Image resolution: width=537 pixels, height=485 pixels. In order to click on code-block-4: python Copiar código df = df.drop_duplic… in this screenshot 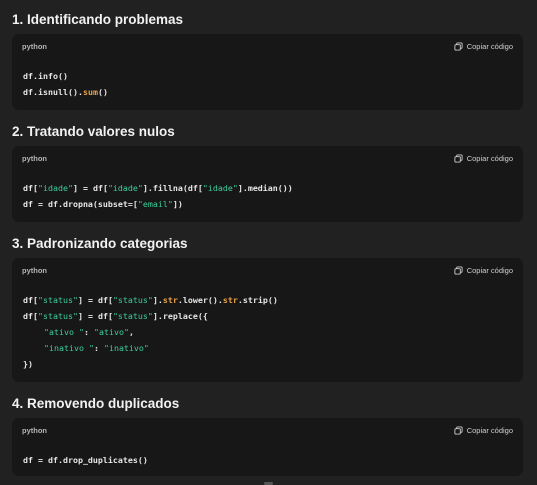, I will do `click(267, 447)`.